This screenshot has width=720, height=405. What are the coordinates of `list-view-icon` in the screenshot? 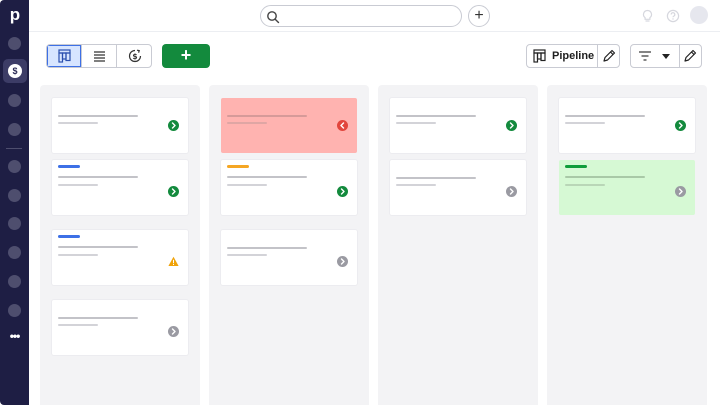 It's located at (99, 56).